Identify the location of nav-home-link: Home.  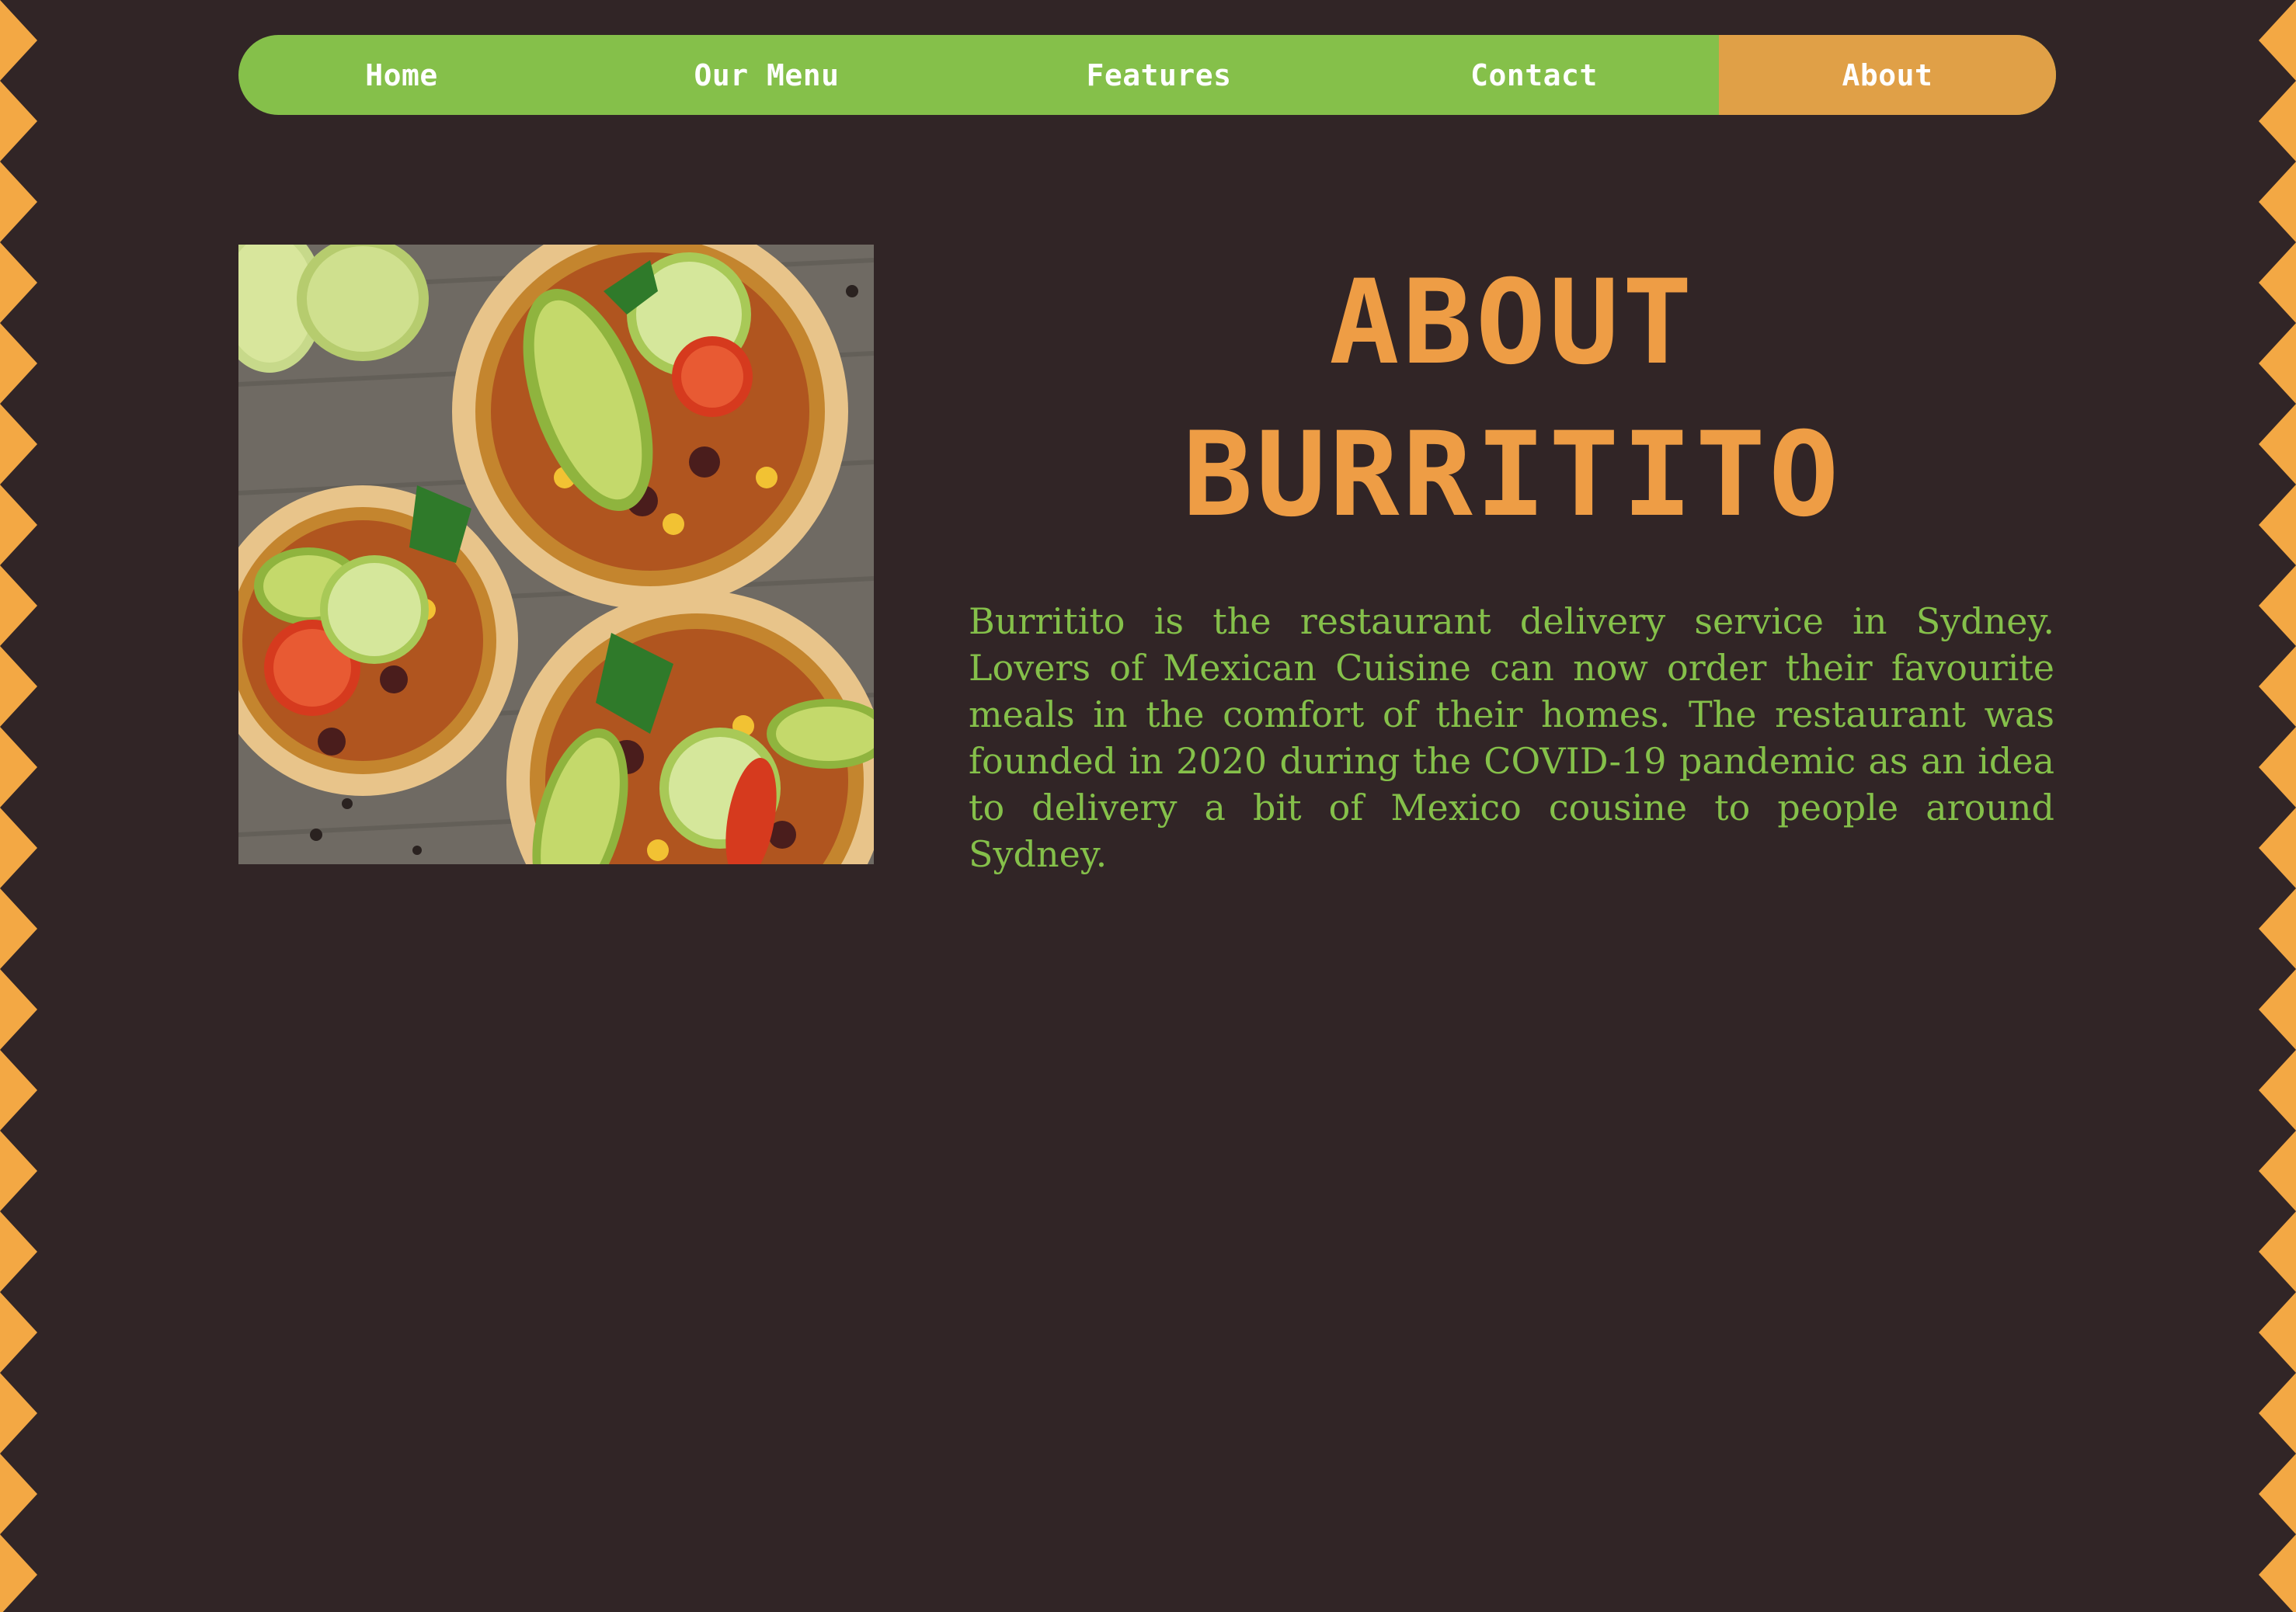
(401, 75).